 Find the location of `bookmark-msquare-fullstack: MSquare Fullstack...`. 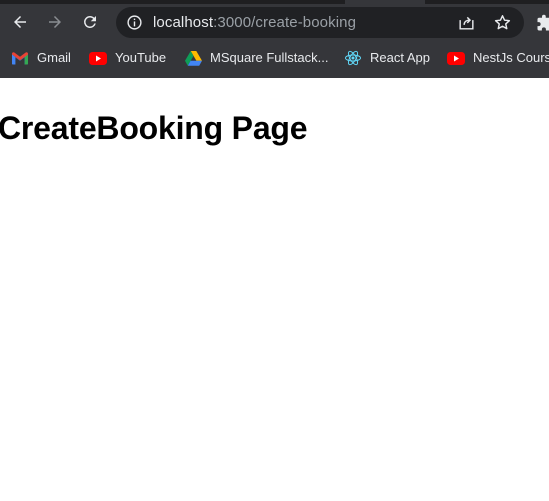

bookmark-msquare-fullstack: MSquare Fullstack... is located at coordinates (256, 58).